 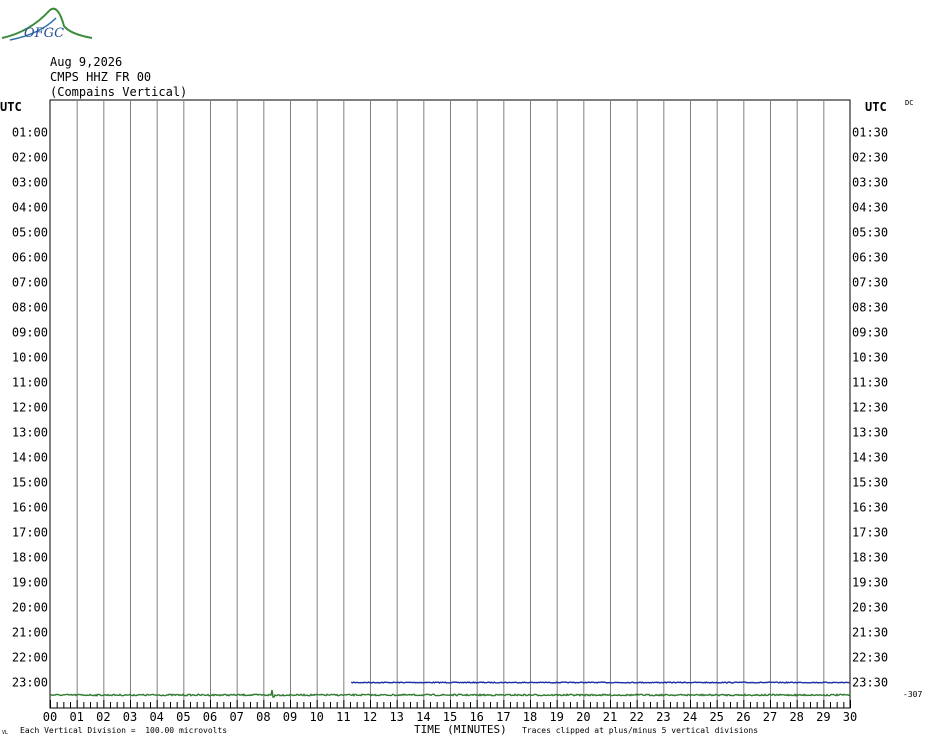 I want to click on left-hour-label: 17:00, so click(x=30, y=533).